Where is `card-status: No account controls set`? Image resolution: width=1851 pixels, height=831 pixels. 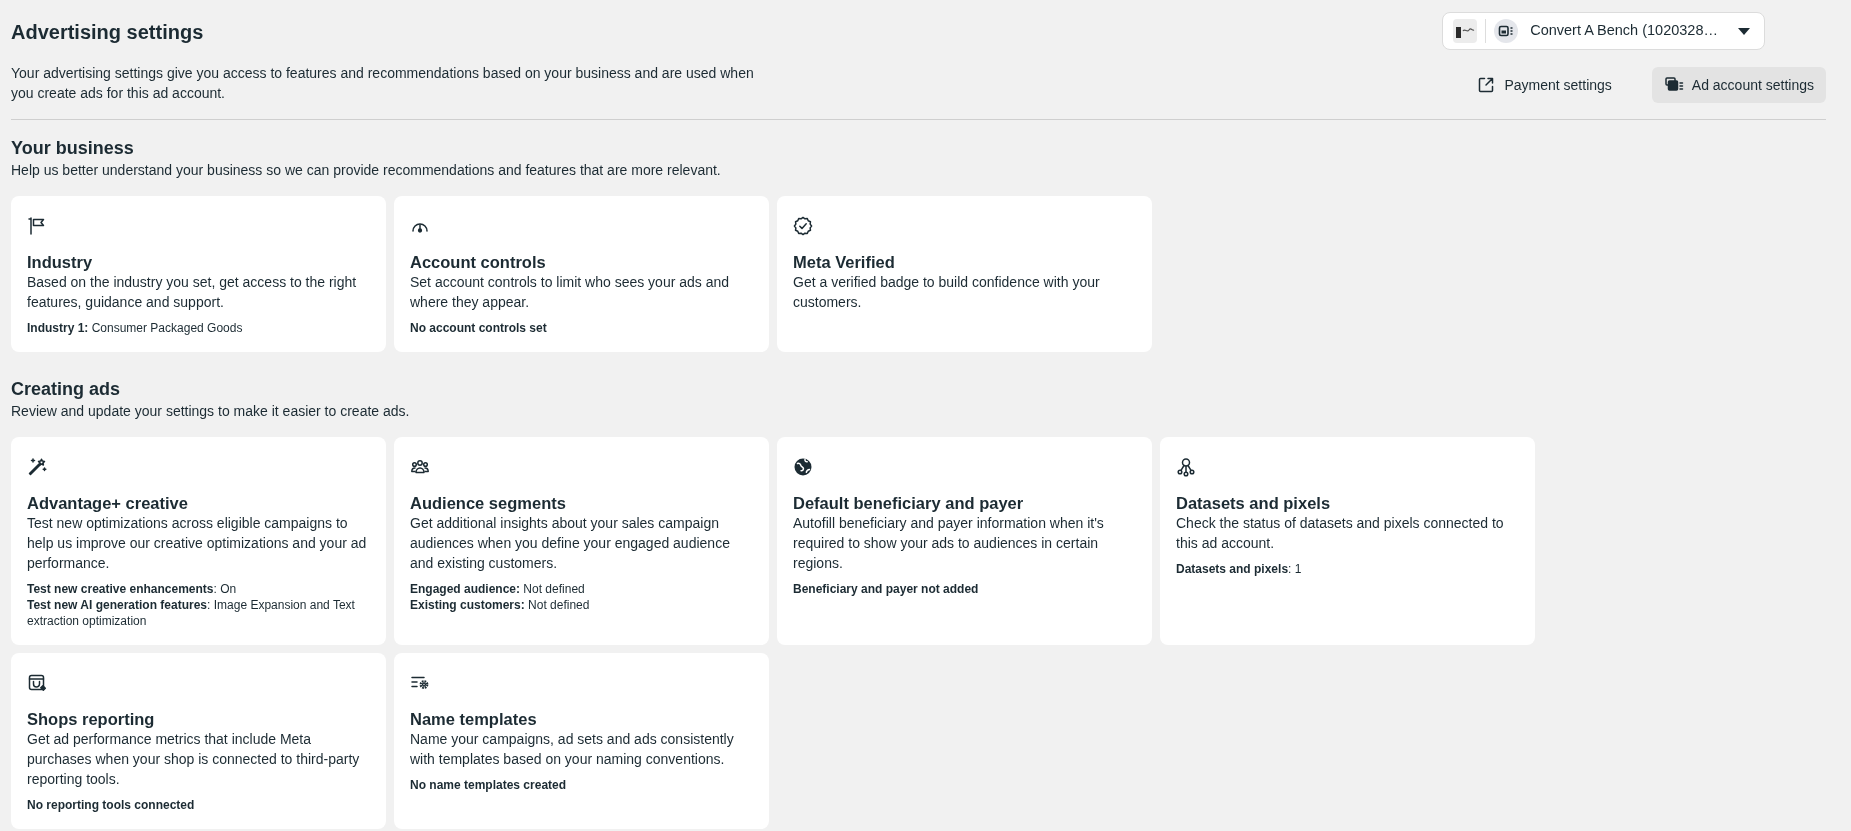 card-status: No account controls set is located at coordinates (478, 328).